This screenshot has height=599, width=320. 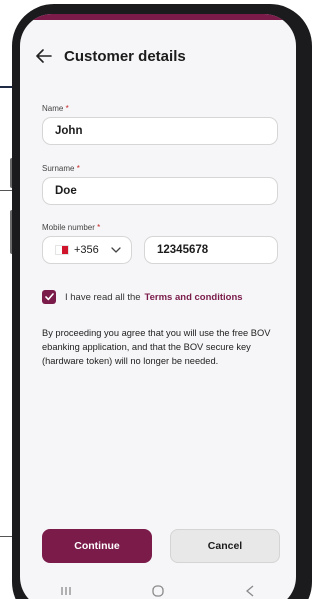 What do you see at coordinates (45, 56) in the screenshot?
I see `back-arrow-icon` at bounding box center [45, 56].